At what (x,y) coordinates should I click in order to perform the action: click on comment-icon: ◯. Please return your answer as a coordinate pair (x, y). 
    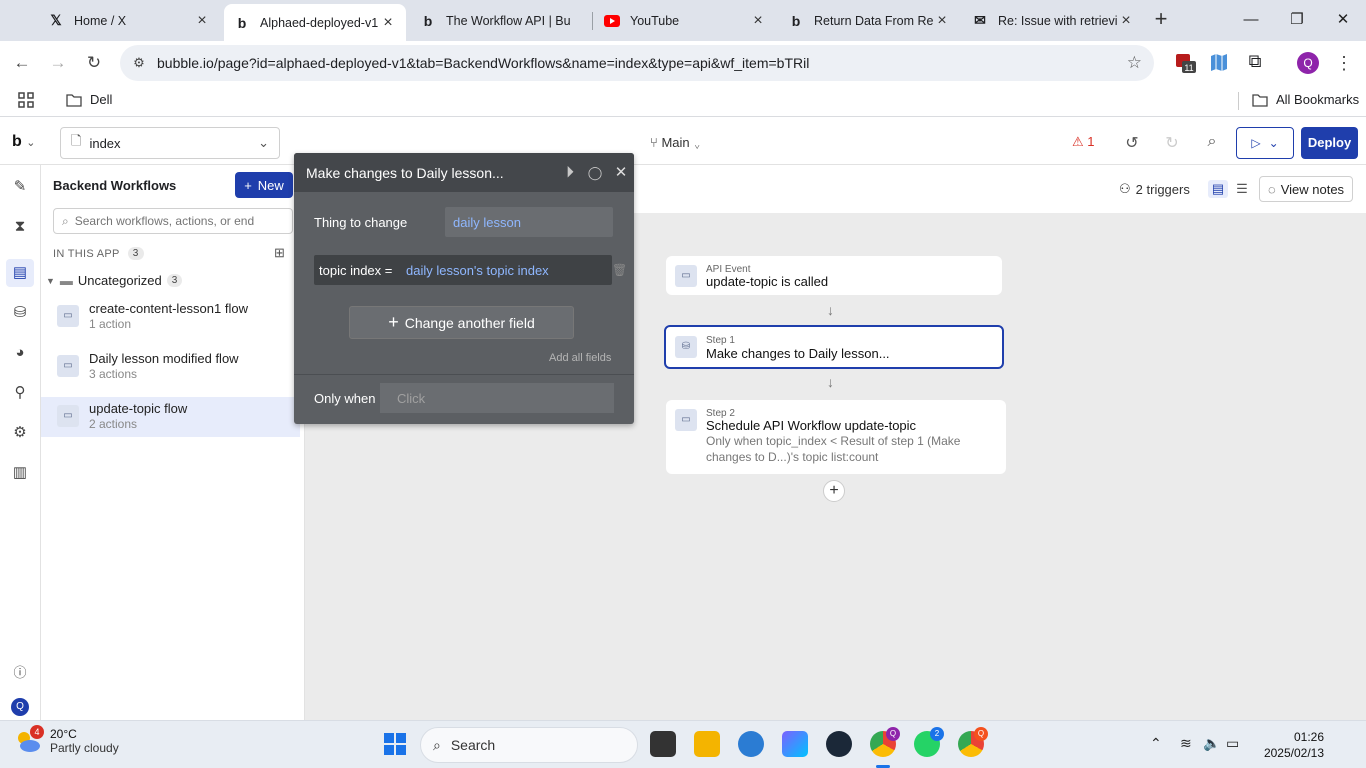
    Looking at the image, I should click on (595, 173).